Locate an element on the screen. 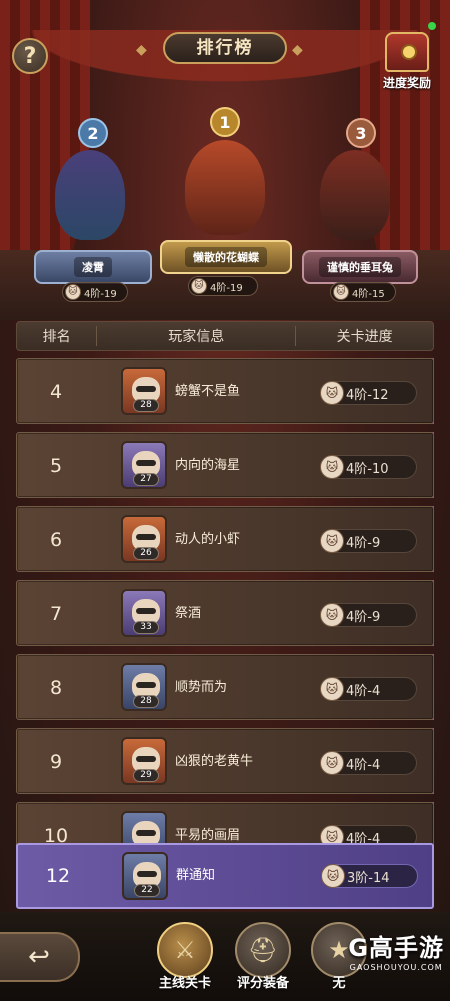 The width and height of the screenshot is (450, 1001). podium-1-name: 懒散的花蝴蝶 is located at coordinates (226, 257).